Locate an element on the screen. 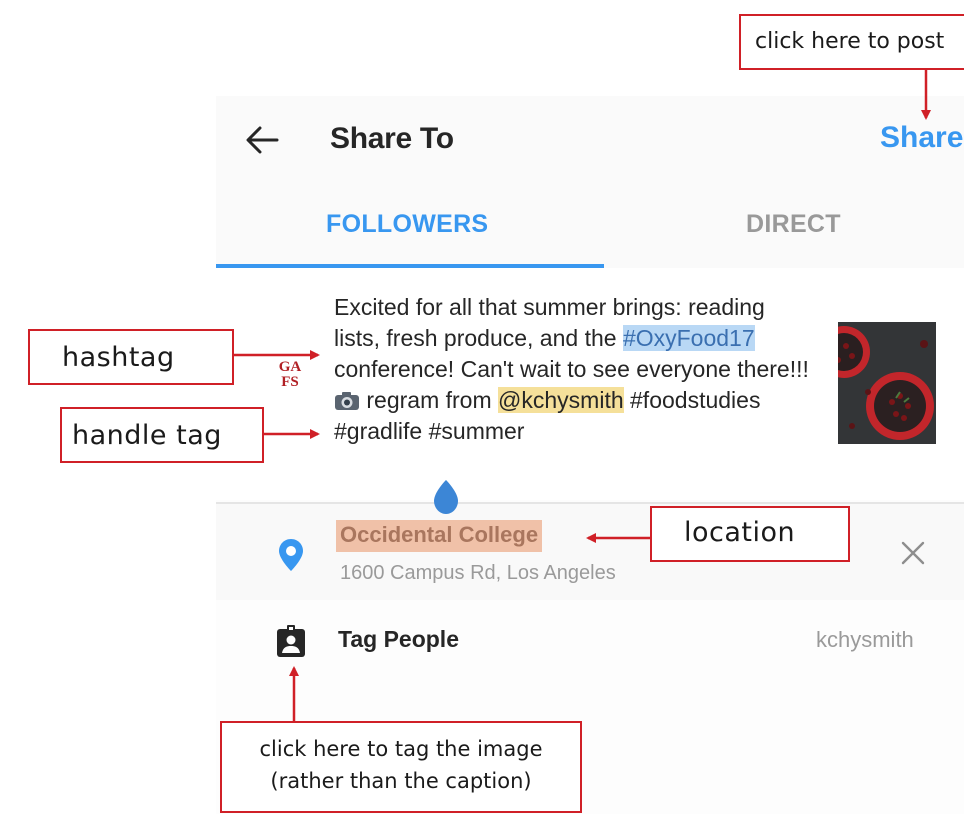 This screenshot has width=964, height=814. tab-direct: DIRECT is located at coordinates (793, 224).